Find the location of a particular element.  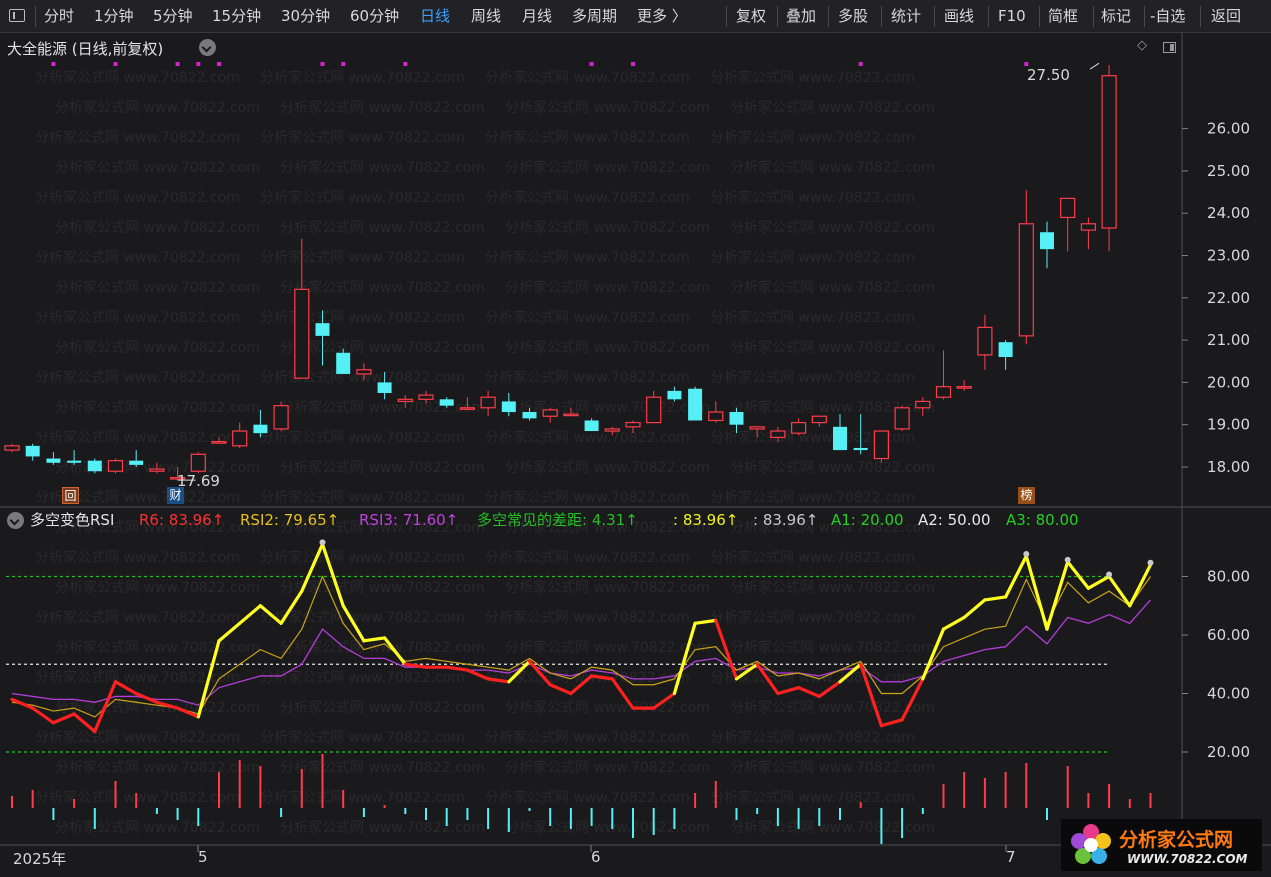

marker-hui: 回 is located at coordinates (70, 495).